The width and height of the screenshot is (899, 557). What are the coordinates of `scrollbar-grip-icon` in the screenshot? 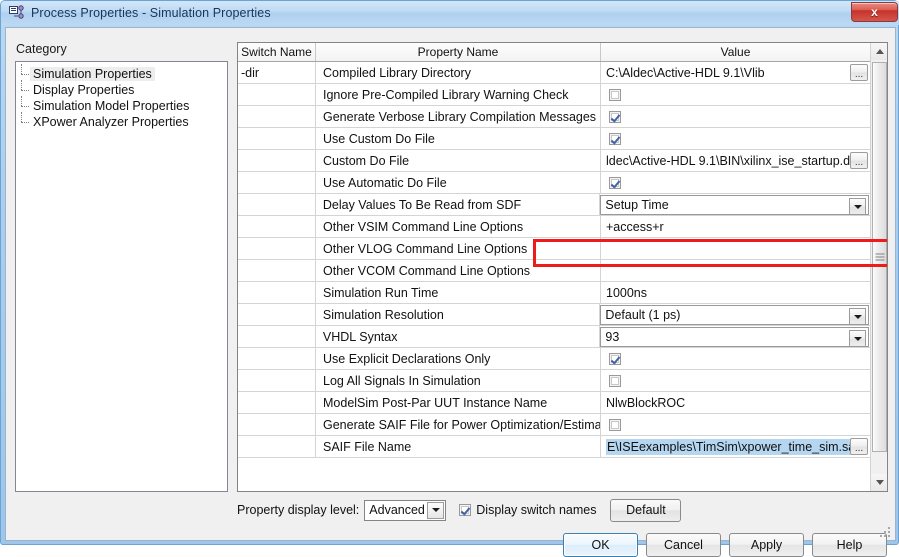 It's located at (879, 257).